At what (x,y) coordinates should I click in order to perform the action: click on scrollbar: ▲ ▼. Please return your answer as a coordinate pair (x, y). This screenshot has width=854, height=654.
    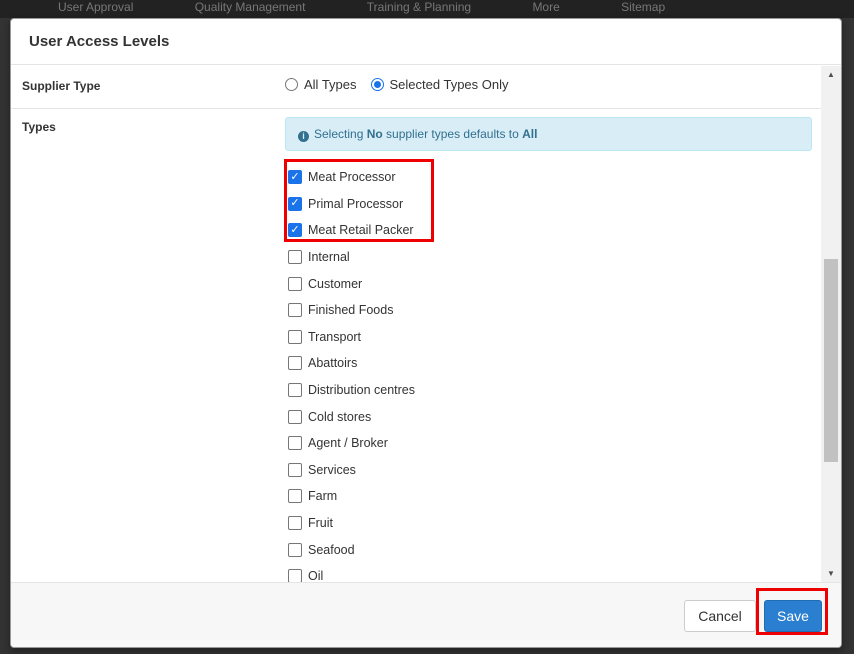
    Looking at the image, I should click on (831, 324).